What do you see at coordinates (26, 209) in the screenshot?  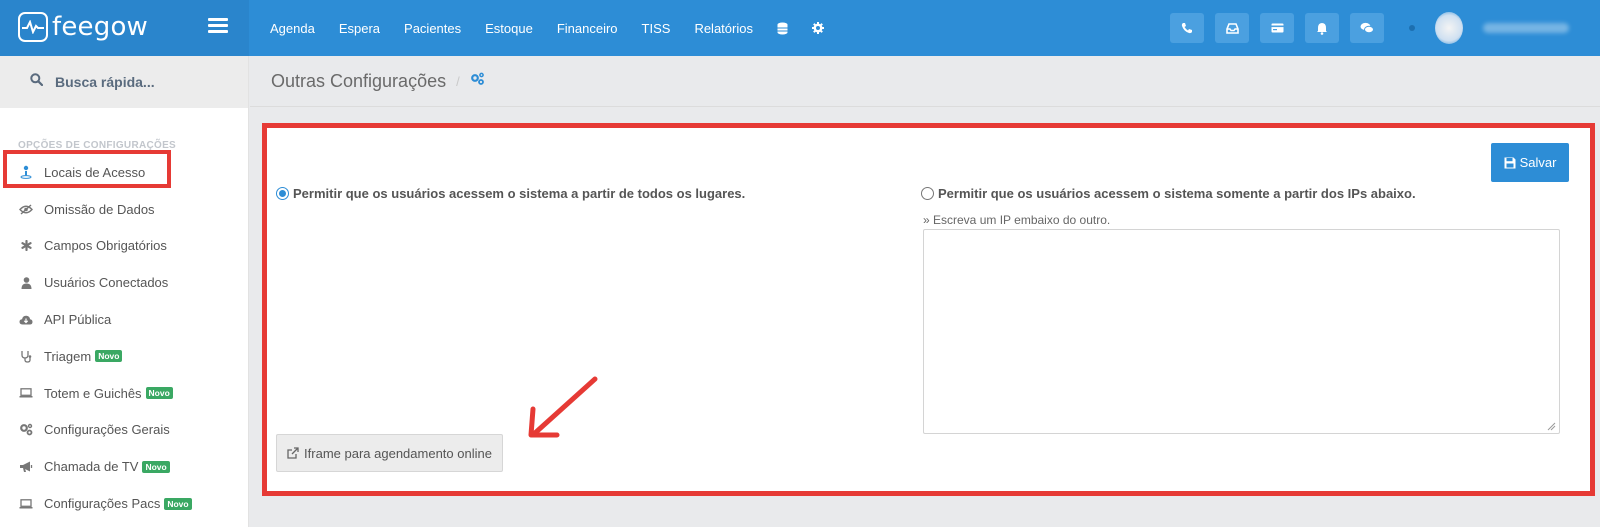 I see `eye-slash-icon` at bounding box center [26, 209].